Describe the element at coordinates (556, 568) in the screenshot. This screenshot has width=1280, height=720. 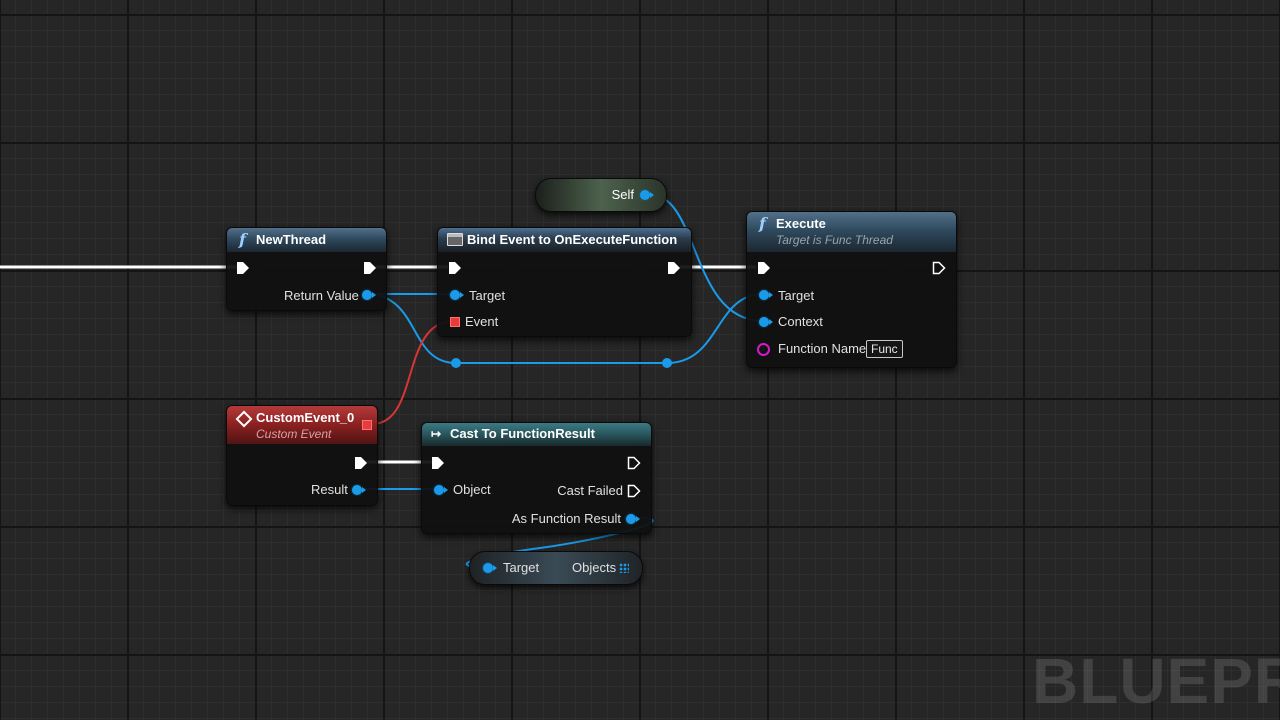
I see `get-objects-node: Target Objects` at that location.